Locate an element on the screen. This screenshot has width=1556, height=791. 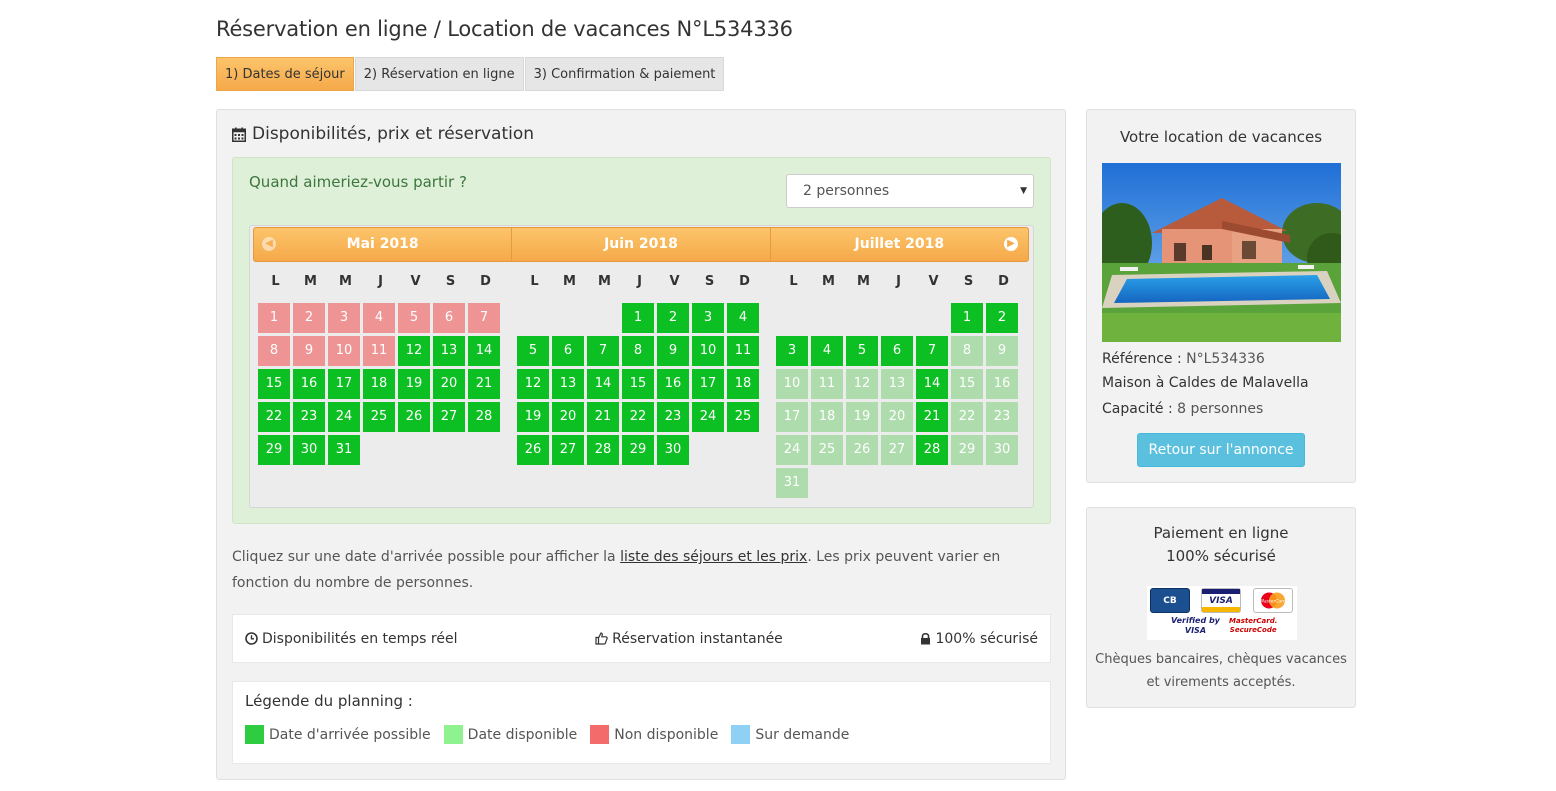
calendar-day-arrival: 11 is located at coordinates (743, 351).